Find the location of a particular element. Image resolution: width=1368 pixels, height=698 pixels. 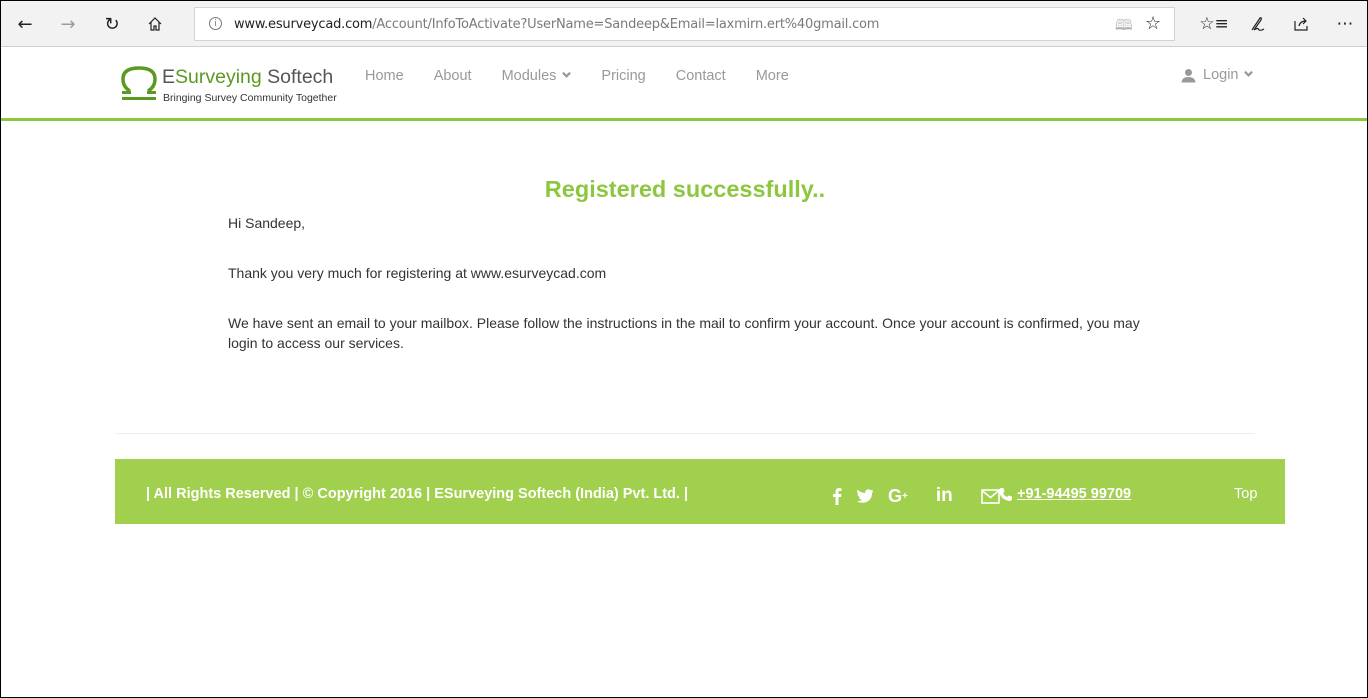

back-button: ← is located at coordinates (25, 24).